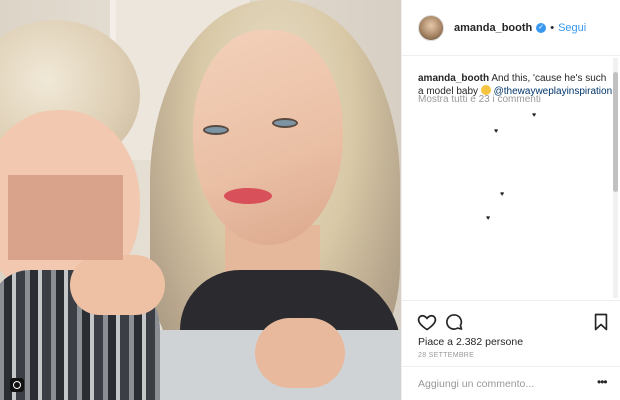  I want to click on photo-right-eye, so click(285, 123).